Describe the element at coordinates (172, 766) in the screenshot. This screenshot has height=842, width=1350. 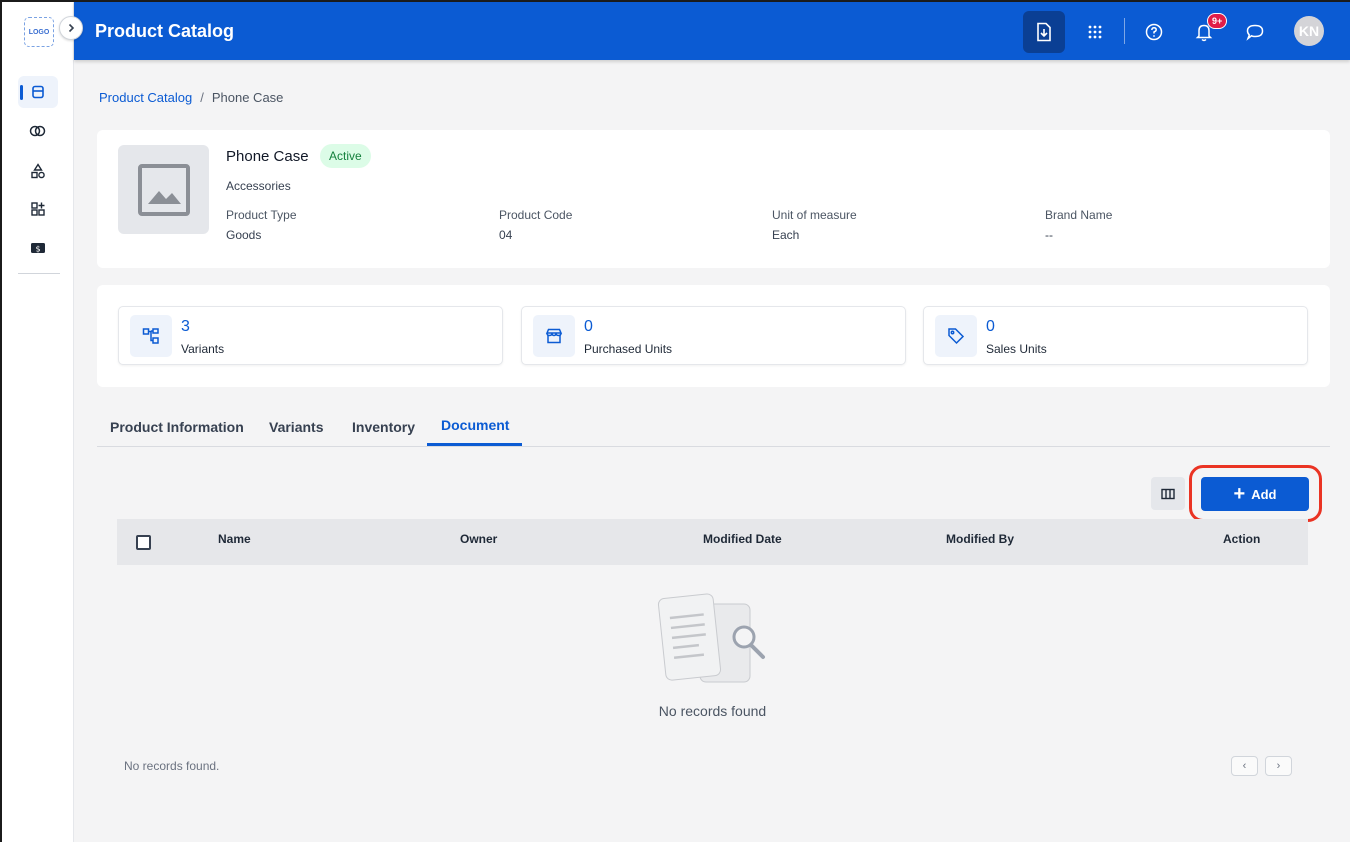
I see `table-footer-status: No records found.` at that location.